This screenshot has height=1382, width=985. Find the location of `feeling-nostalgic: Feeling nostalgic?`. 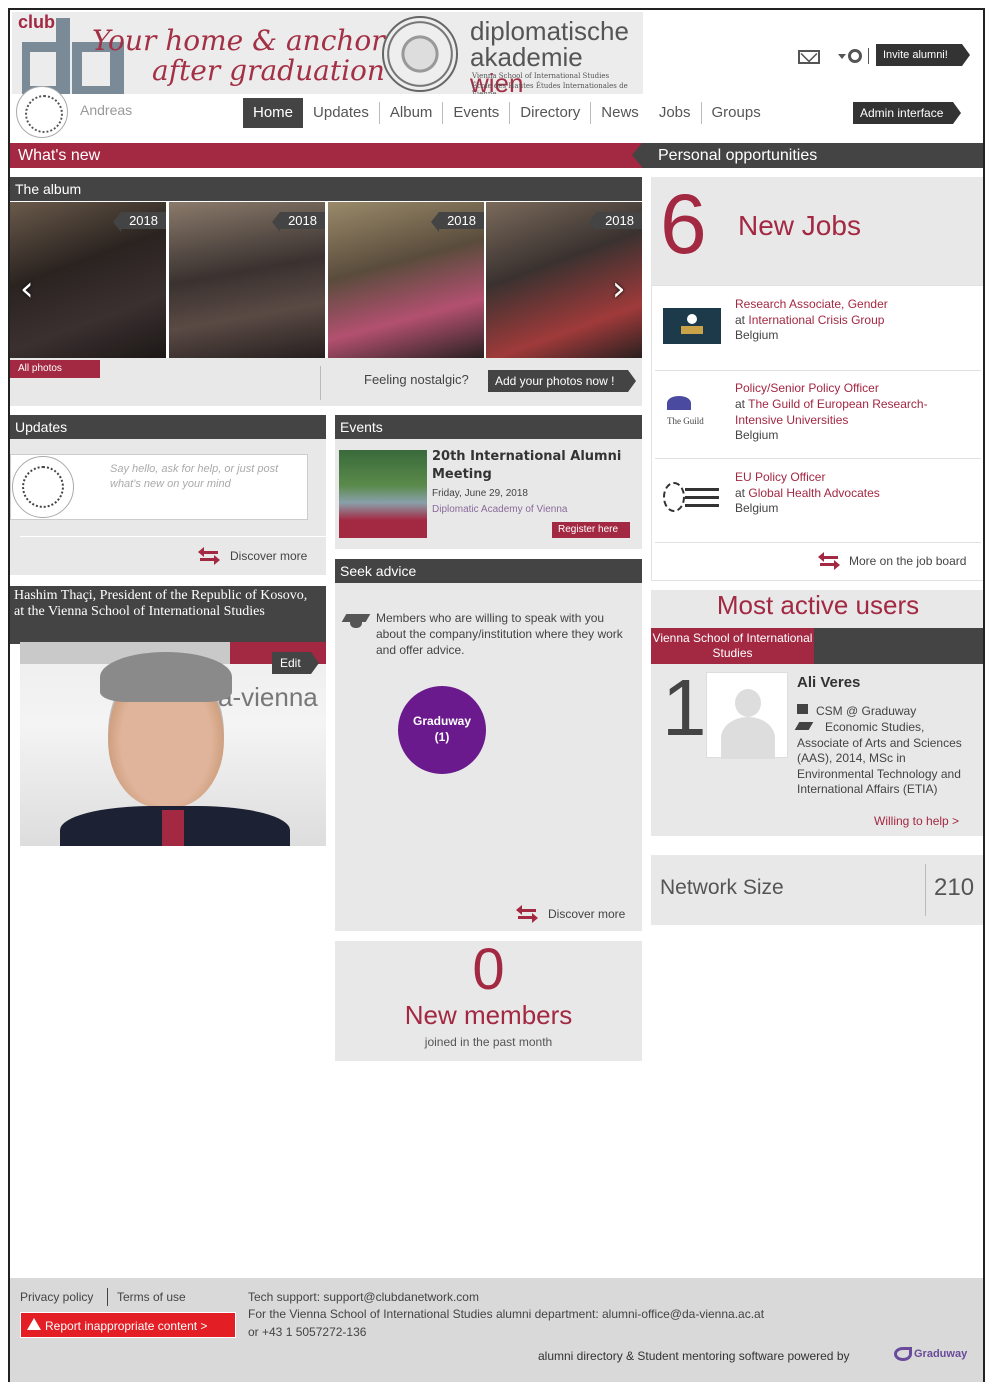

feeling-nostalgic: Feeling nostalgic? is located at coordinates (416, 379).